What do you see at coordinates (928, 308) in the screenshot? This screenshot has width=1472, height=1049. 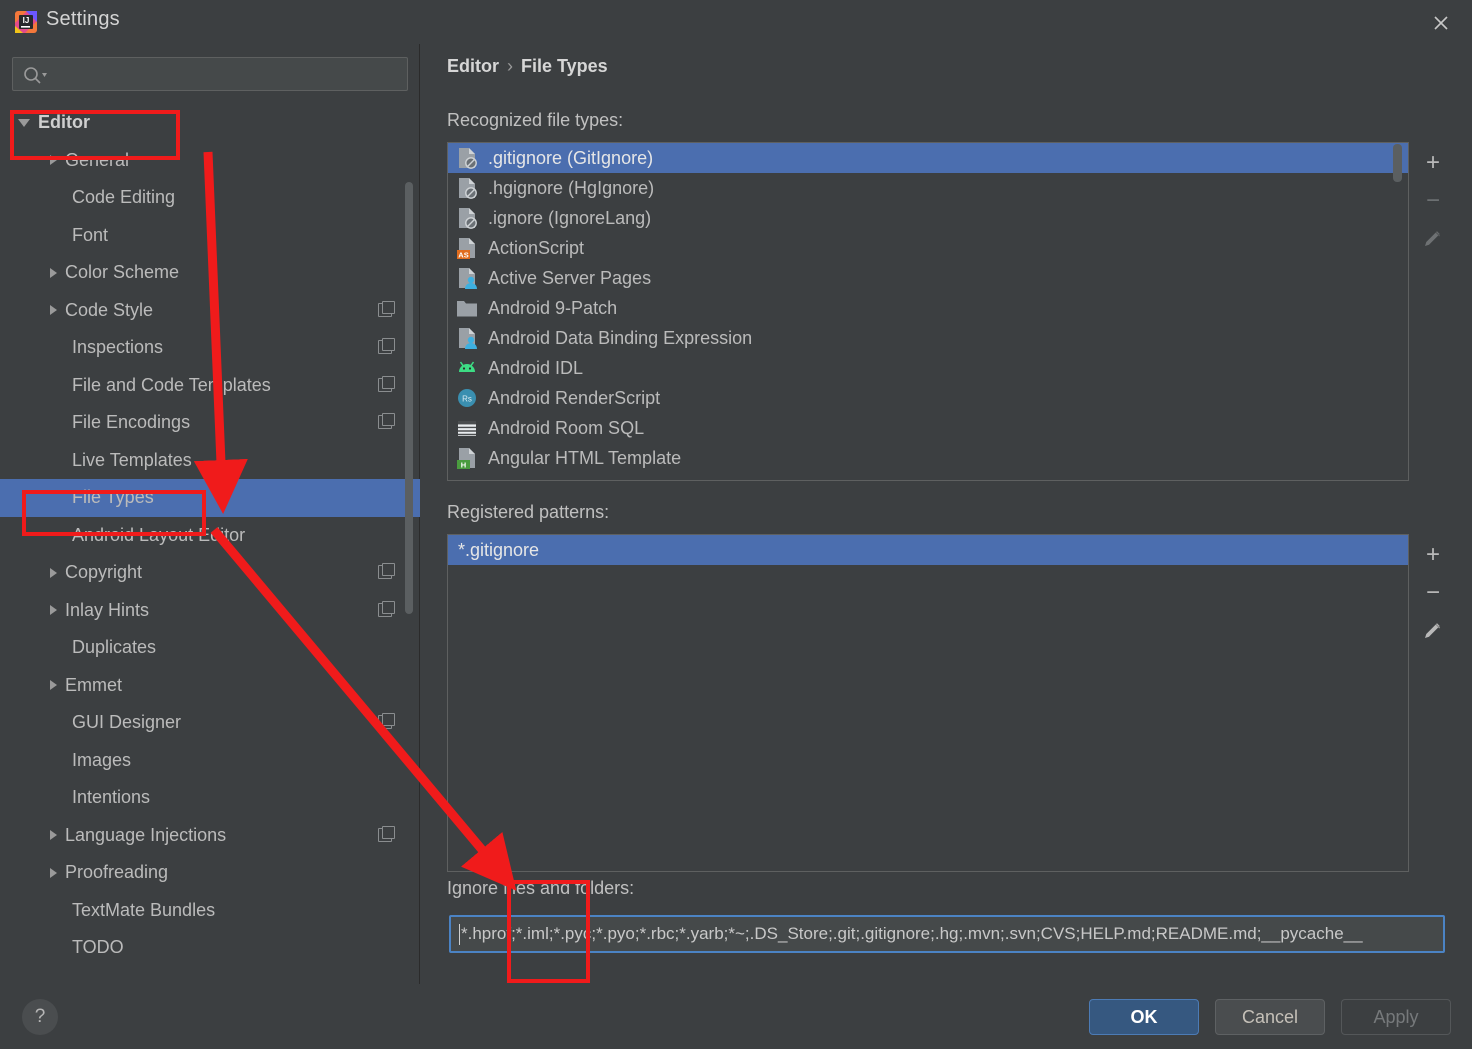 I see `file-type-row: Android 9-Patch` at bounding box center [928, 308].